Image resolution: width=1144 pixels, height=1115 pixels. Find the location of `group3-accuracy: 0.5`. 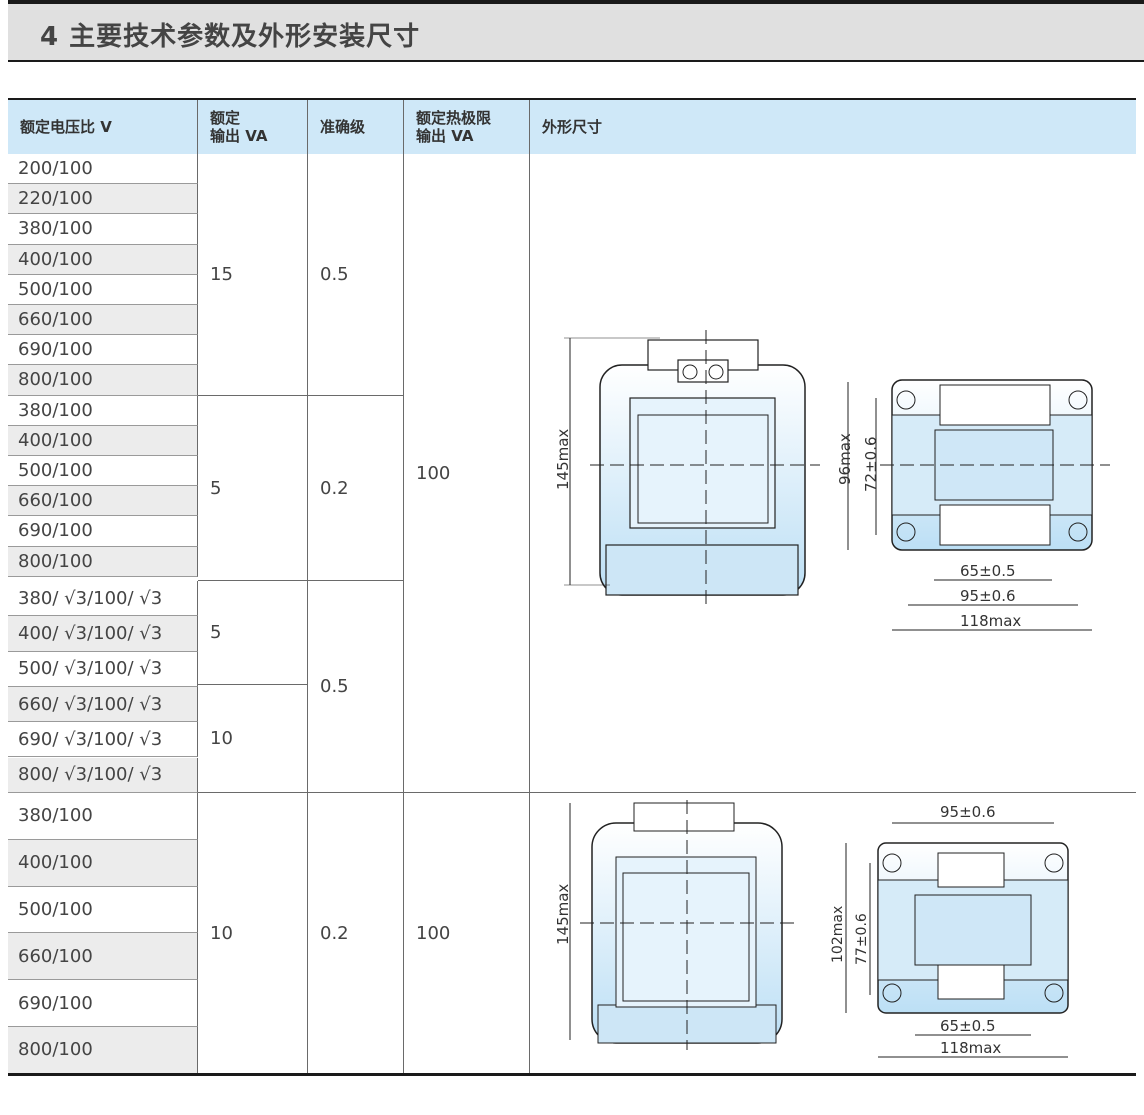

group3-accuracy: 0.5 is located at coordinates (356, 687).